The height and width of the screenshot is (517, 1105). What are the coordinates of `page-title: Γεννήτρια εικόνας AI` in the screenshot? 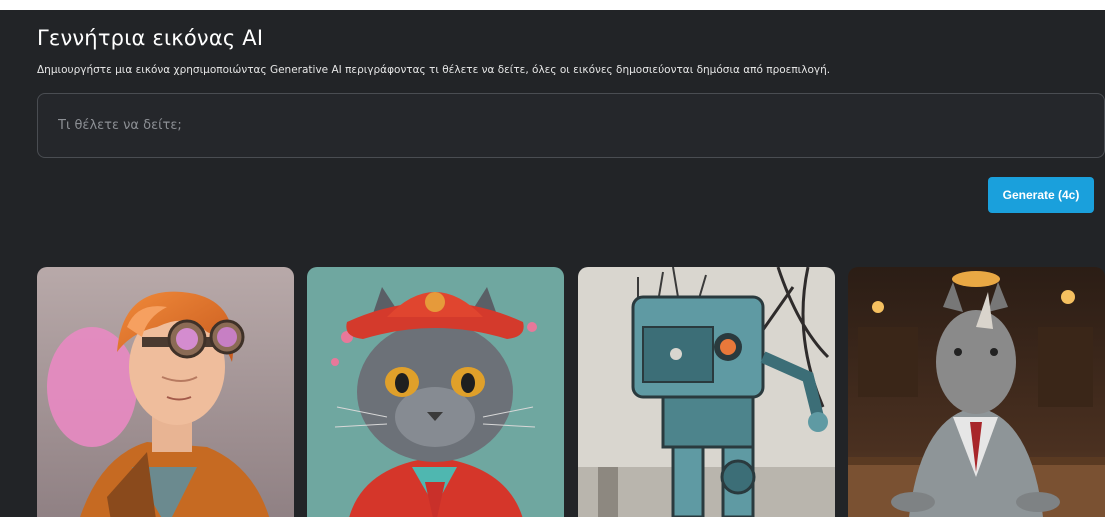 It's located at (150, 38).